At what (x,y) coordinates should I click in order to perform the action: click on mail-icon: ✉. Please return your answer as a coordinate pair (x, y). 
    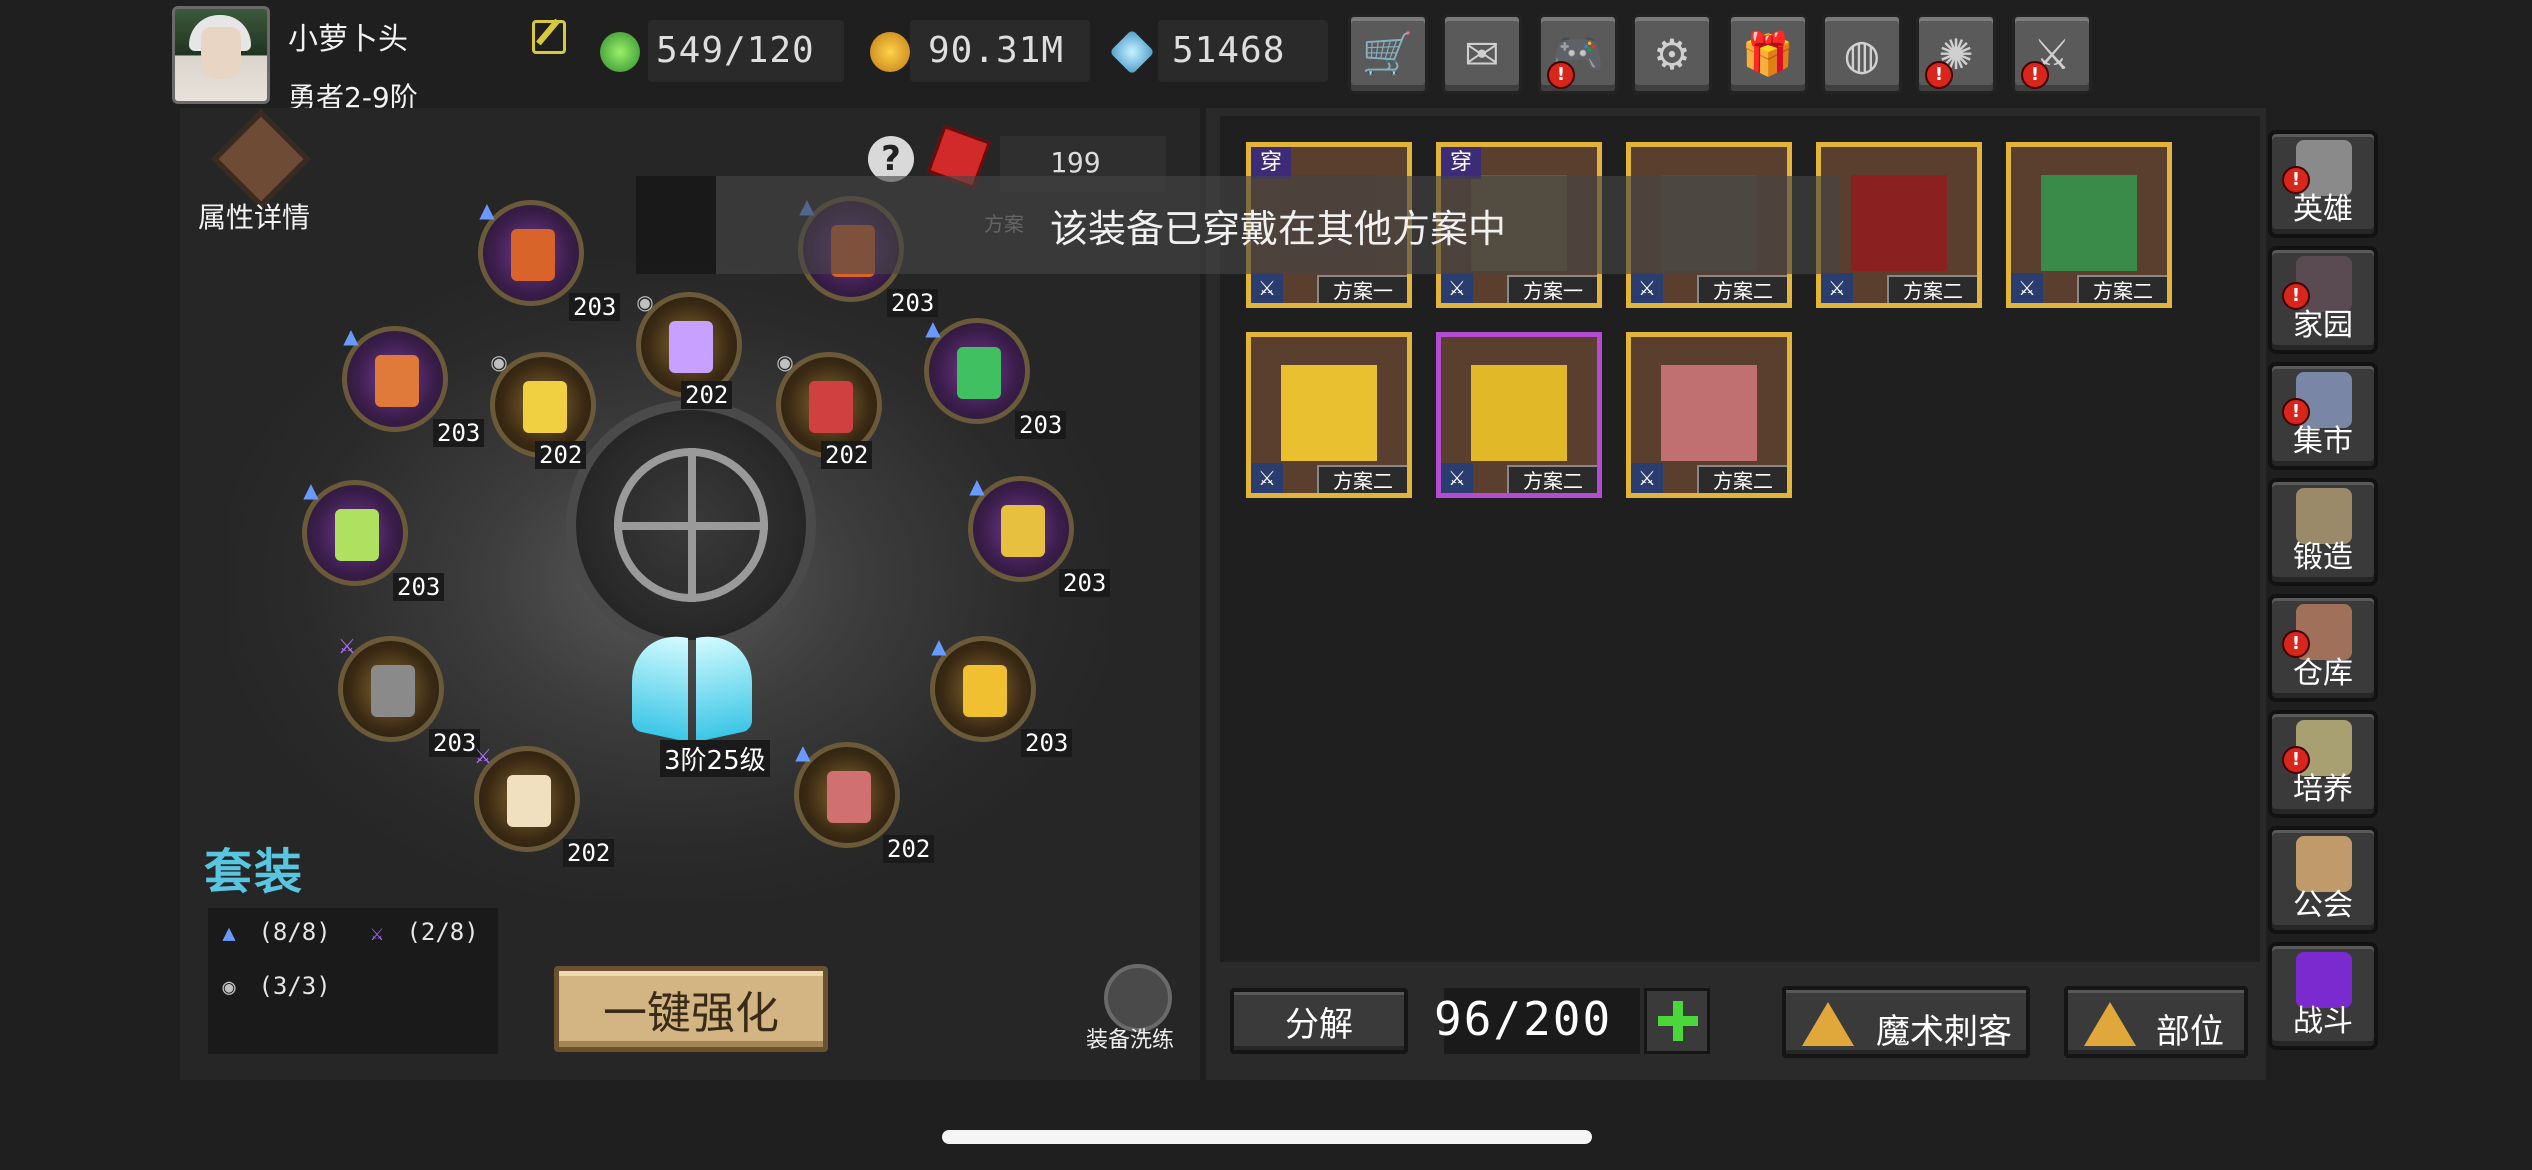
    Looking at the image, I should click on (1482, 54).